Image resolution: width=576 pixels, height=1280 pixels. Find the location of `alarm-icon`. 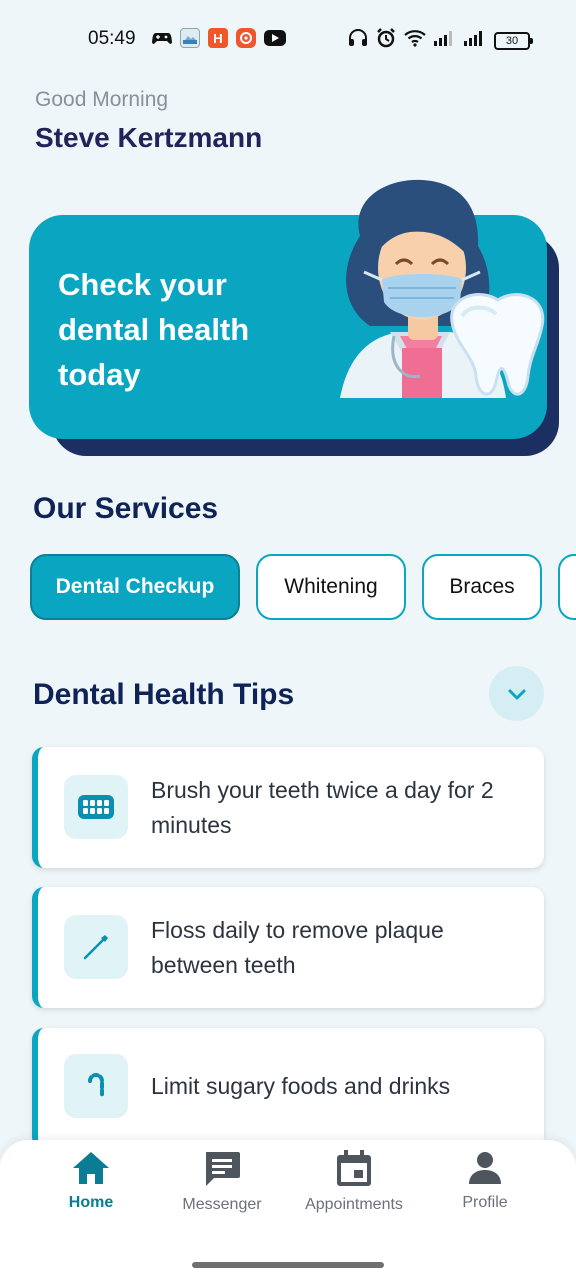

alarm-icon is located at coordinates (386, 40).